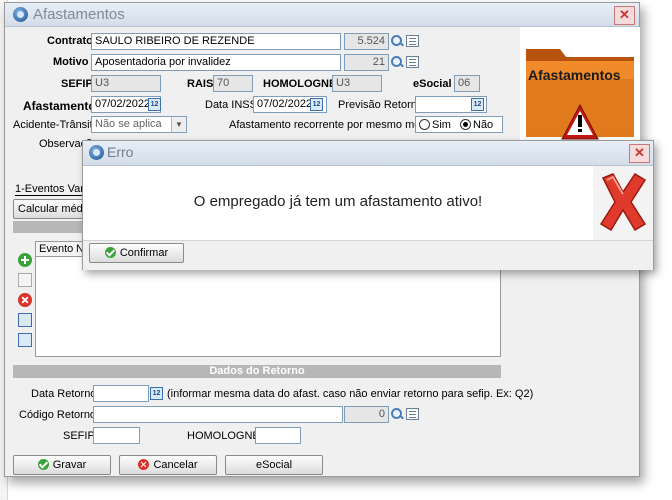 Image resolution: width=672 pixels, height=500 pixels. What do you see at coordinates (59, 106) in the screenshot?
I see `afastamento-label: Afastamento` at bounding box center [59, 106].